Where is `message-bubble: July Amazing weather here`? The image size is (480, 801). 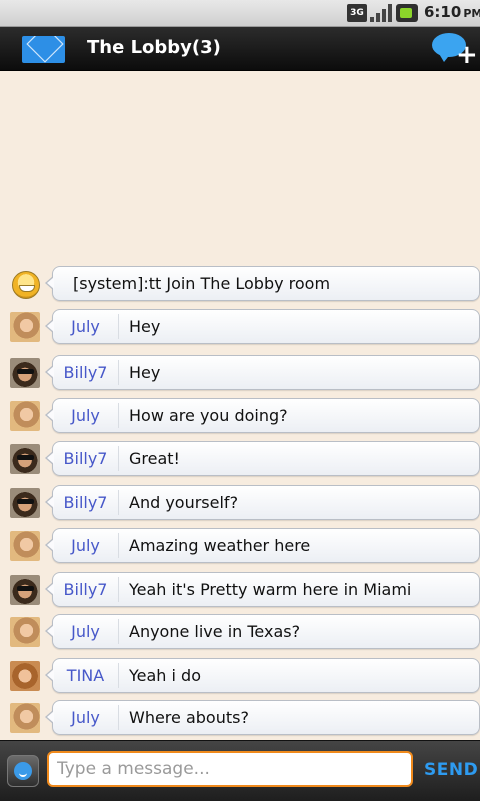 message-bubble: July Amazing weather here is located at coordinates (262, 545).